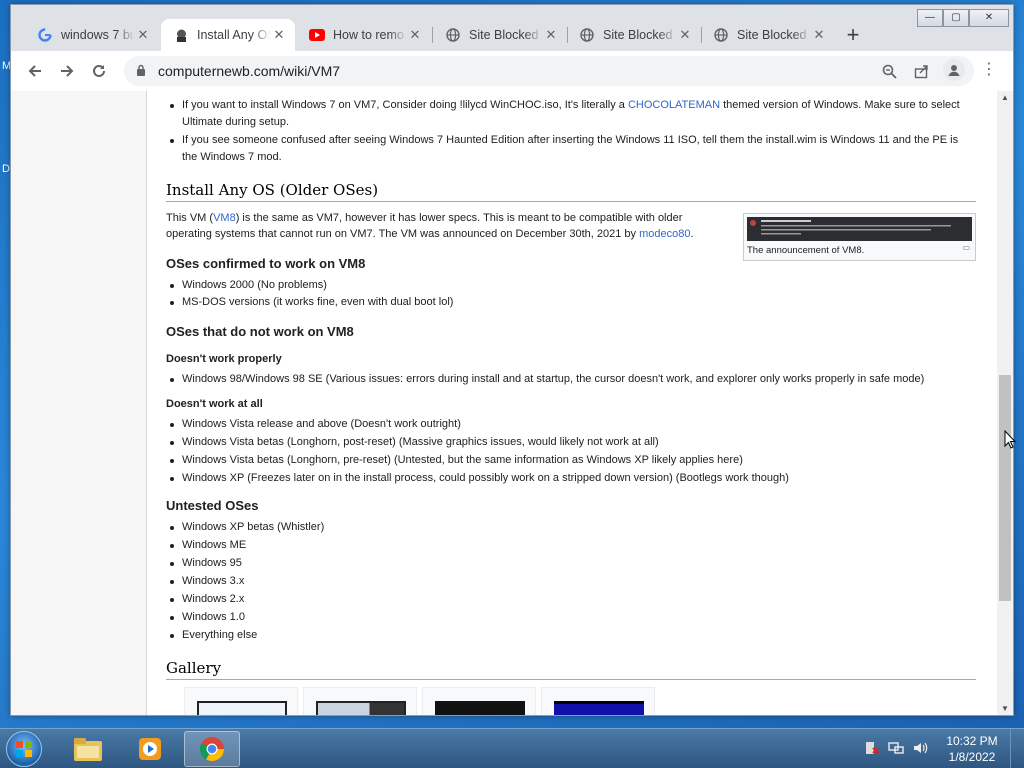 Image resolution: width=1024 pixels, height=768 pixels. I want to click on volume-icon, so click(920, 749).